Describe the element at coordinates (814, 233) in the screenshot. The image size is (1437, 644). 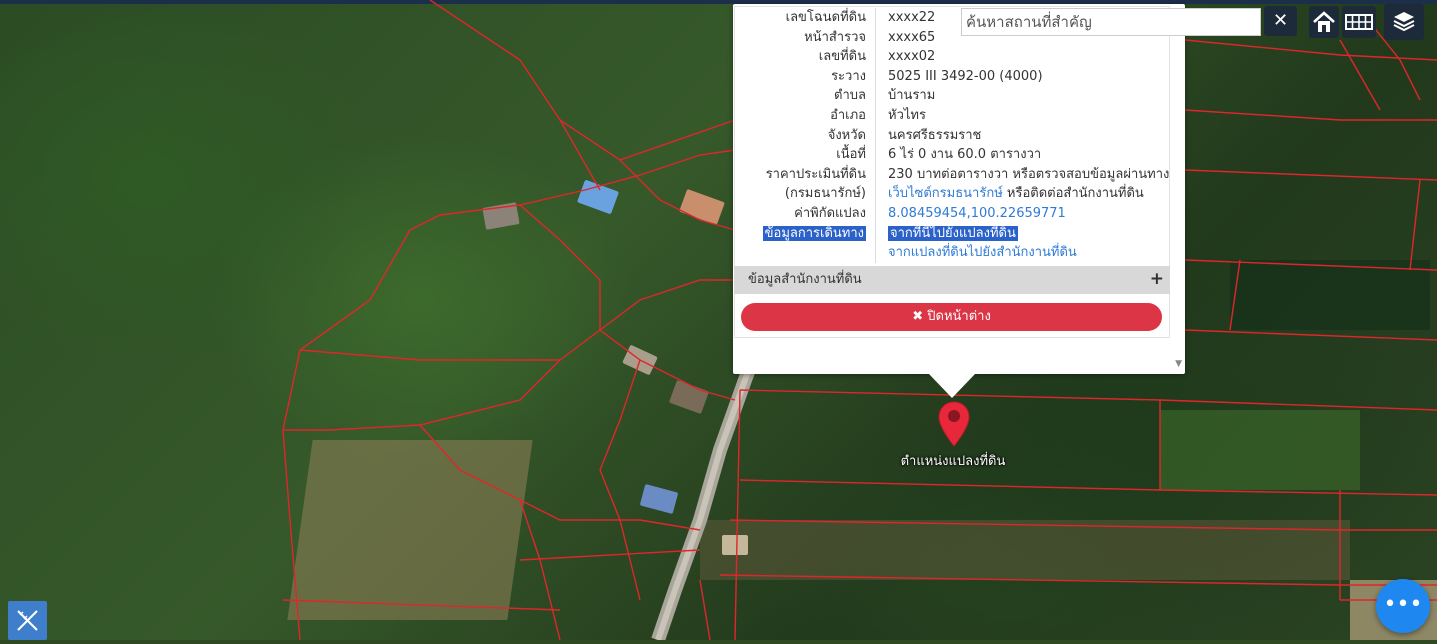
I see `directions-label: ข้อมูลการเดินทาง` at that location.